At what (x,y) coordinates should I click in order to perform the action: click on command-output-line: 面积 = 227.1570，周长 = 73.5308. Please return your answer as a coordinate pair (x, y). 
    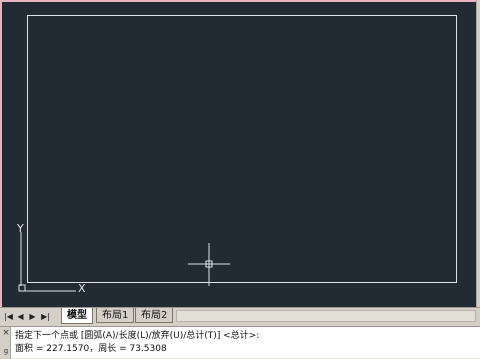
    Looking at the image, I should click on (245, 349).